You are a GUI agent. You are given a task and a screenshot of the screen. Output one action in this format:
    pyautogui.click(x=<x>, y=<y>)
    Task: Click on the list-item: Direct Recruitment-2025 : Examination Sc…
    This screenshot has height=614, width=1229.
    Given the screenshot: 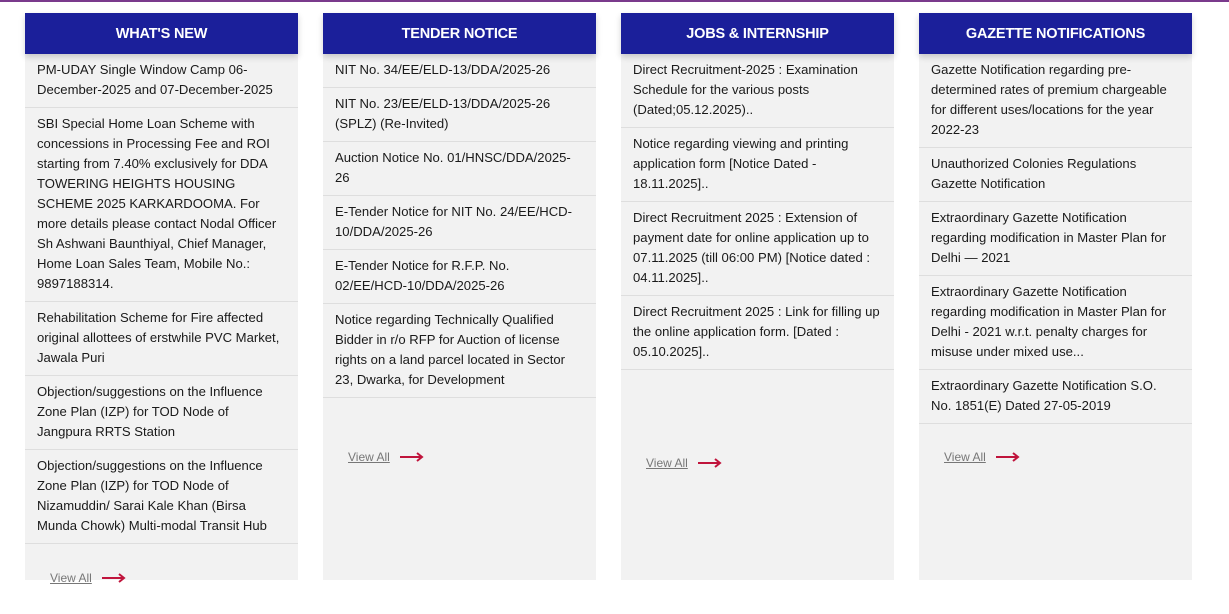 What is the action you would take?
    pyautogui.click(x=757, y=91)
    